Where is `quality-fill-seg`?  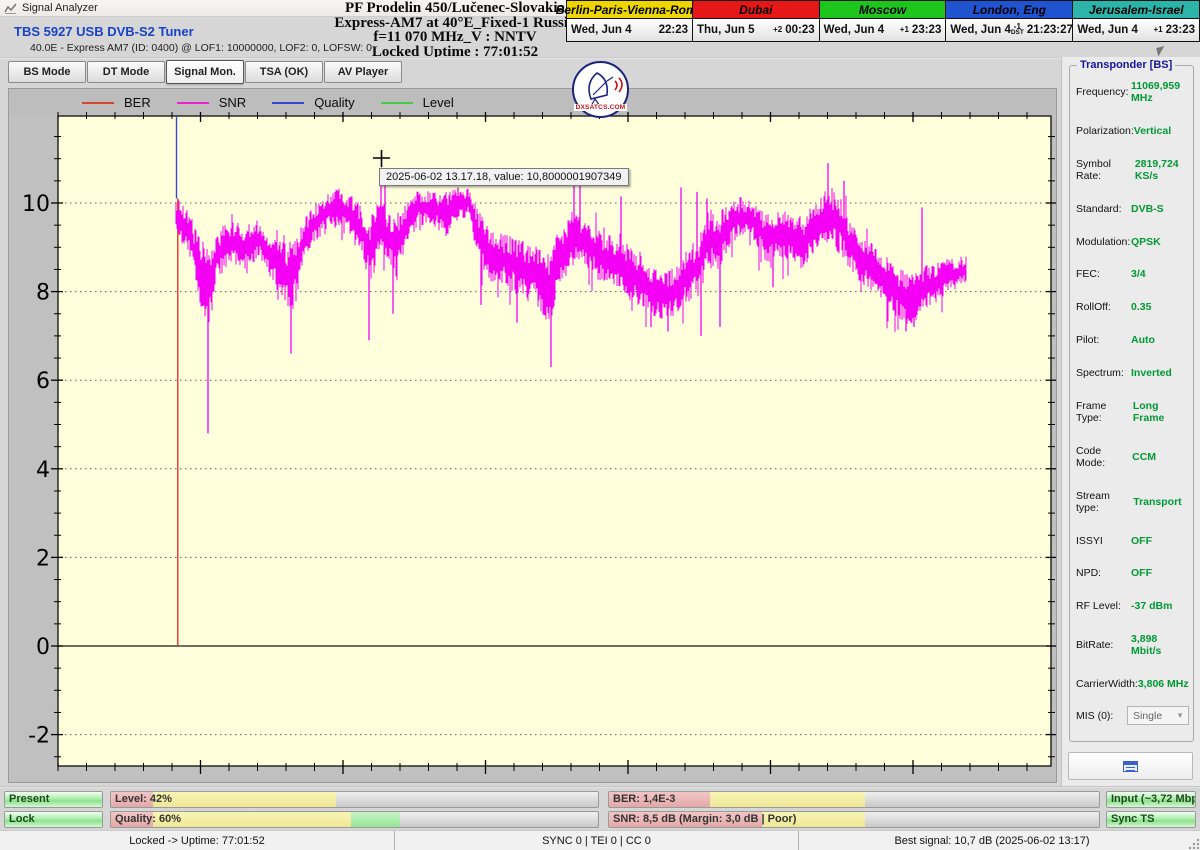 quality-fill-seg is located at coordinates (251, 819).